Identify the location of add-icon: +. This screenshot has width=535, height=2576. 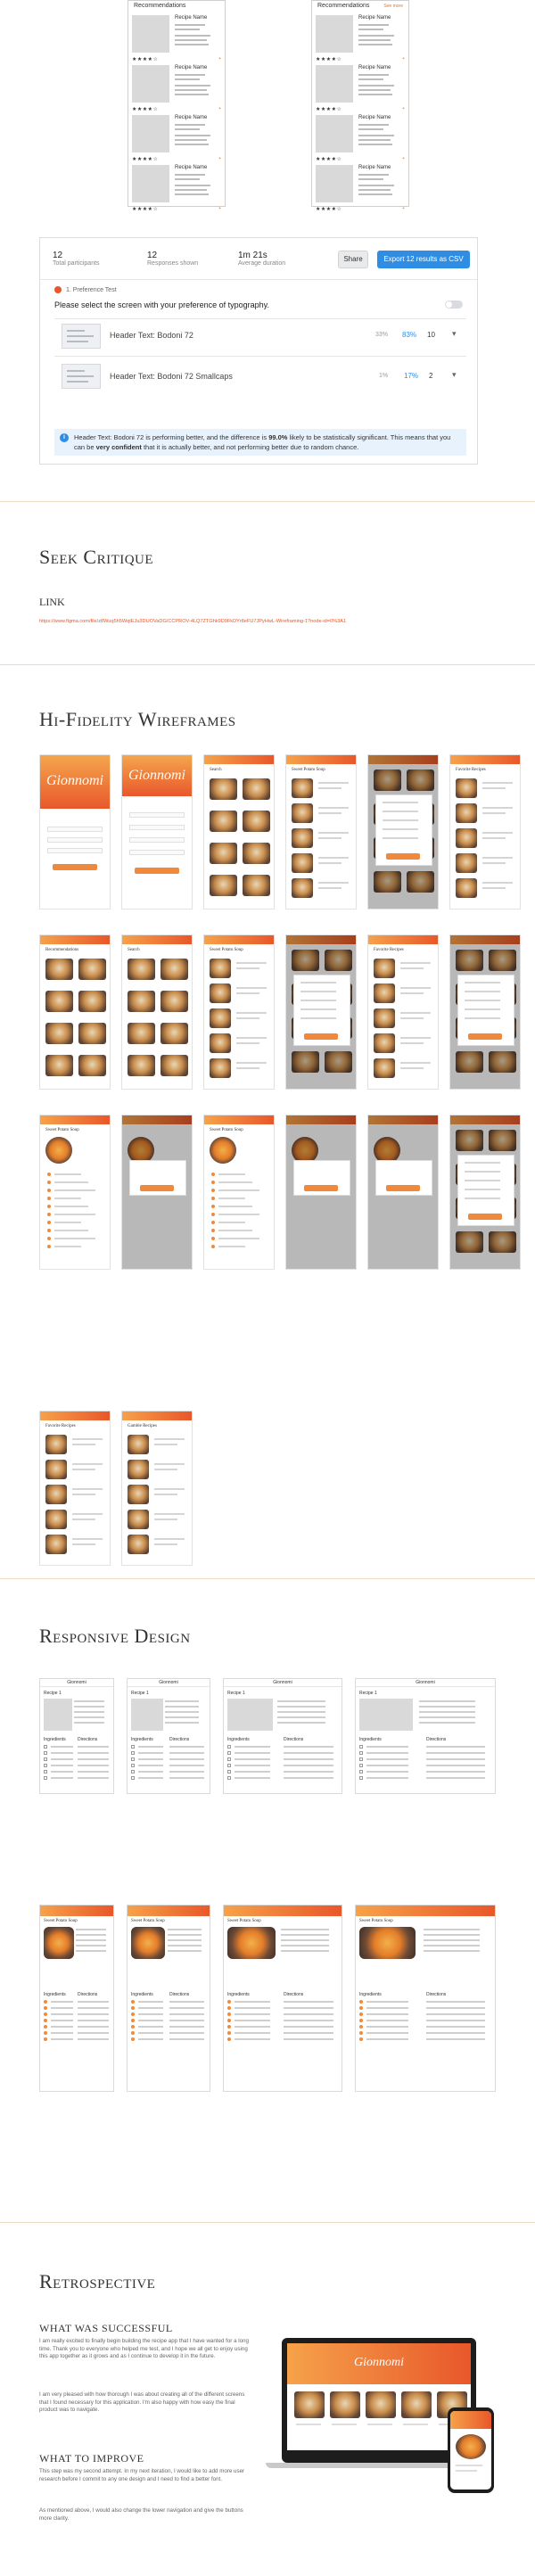
(219, 208).